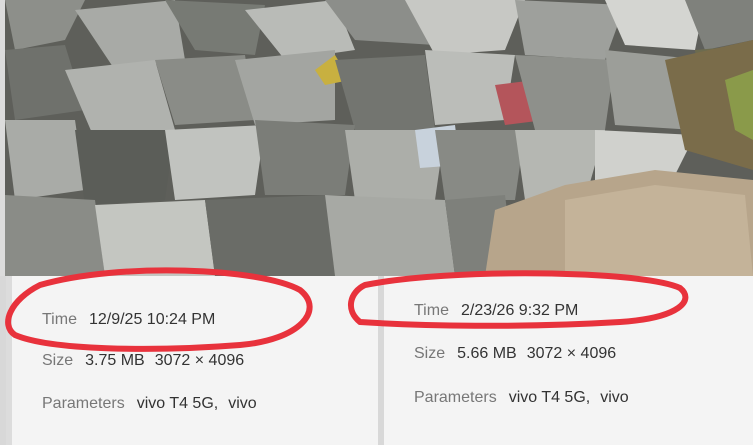 Image resolution: width=753 pixels, height=445 pixels. Describe the element at coordinates (519, 310) in the screenshot. I see `time-value: 2/23/26 9:32 PM` at that location.